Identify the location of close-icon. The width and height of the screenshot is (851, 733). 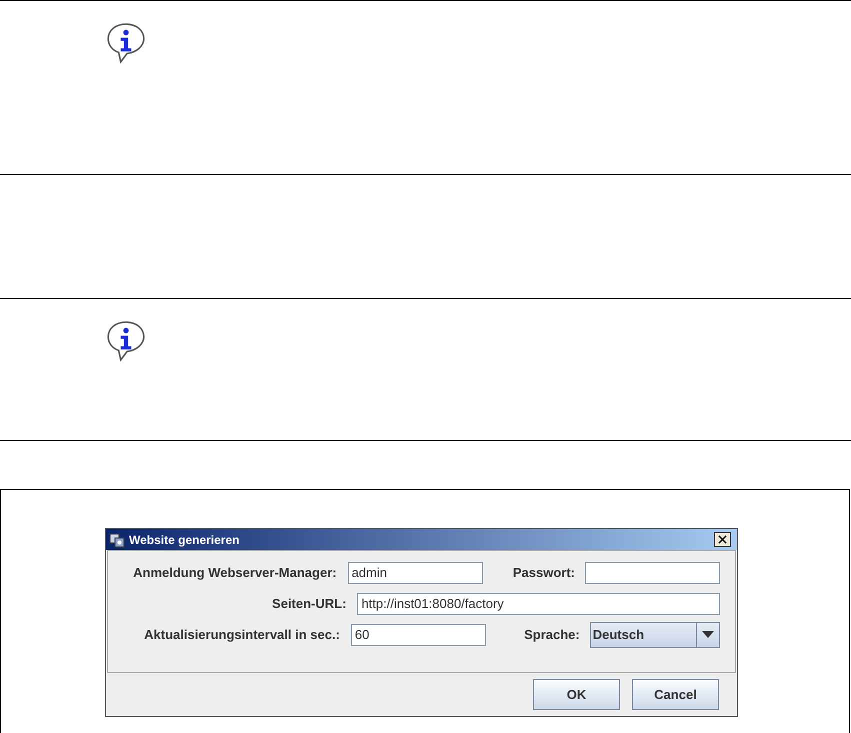
(722, 539).